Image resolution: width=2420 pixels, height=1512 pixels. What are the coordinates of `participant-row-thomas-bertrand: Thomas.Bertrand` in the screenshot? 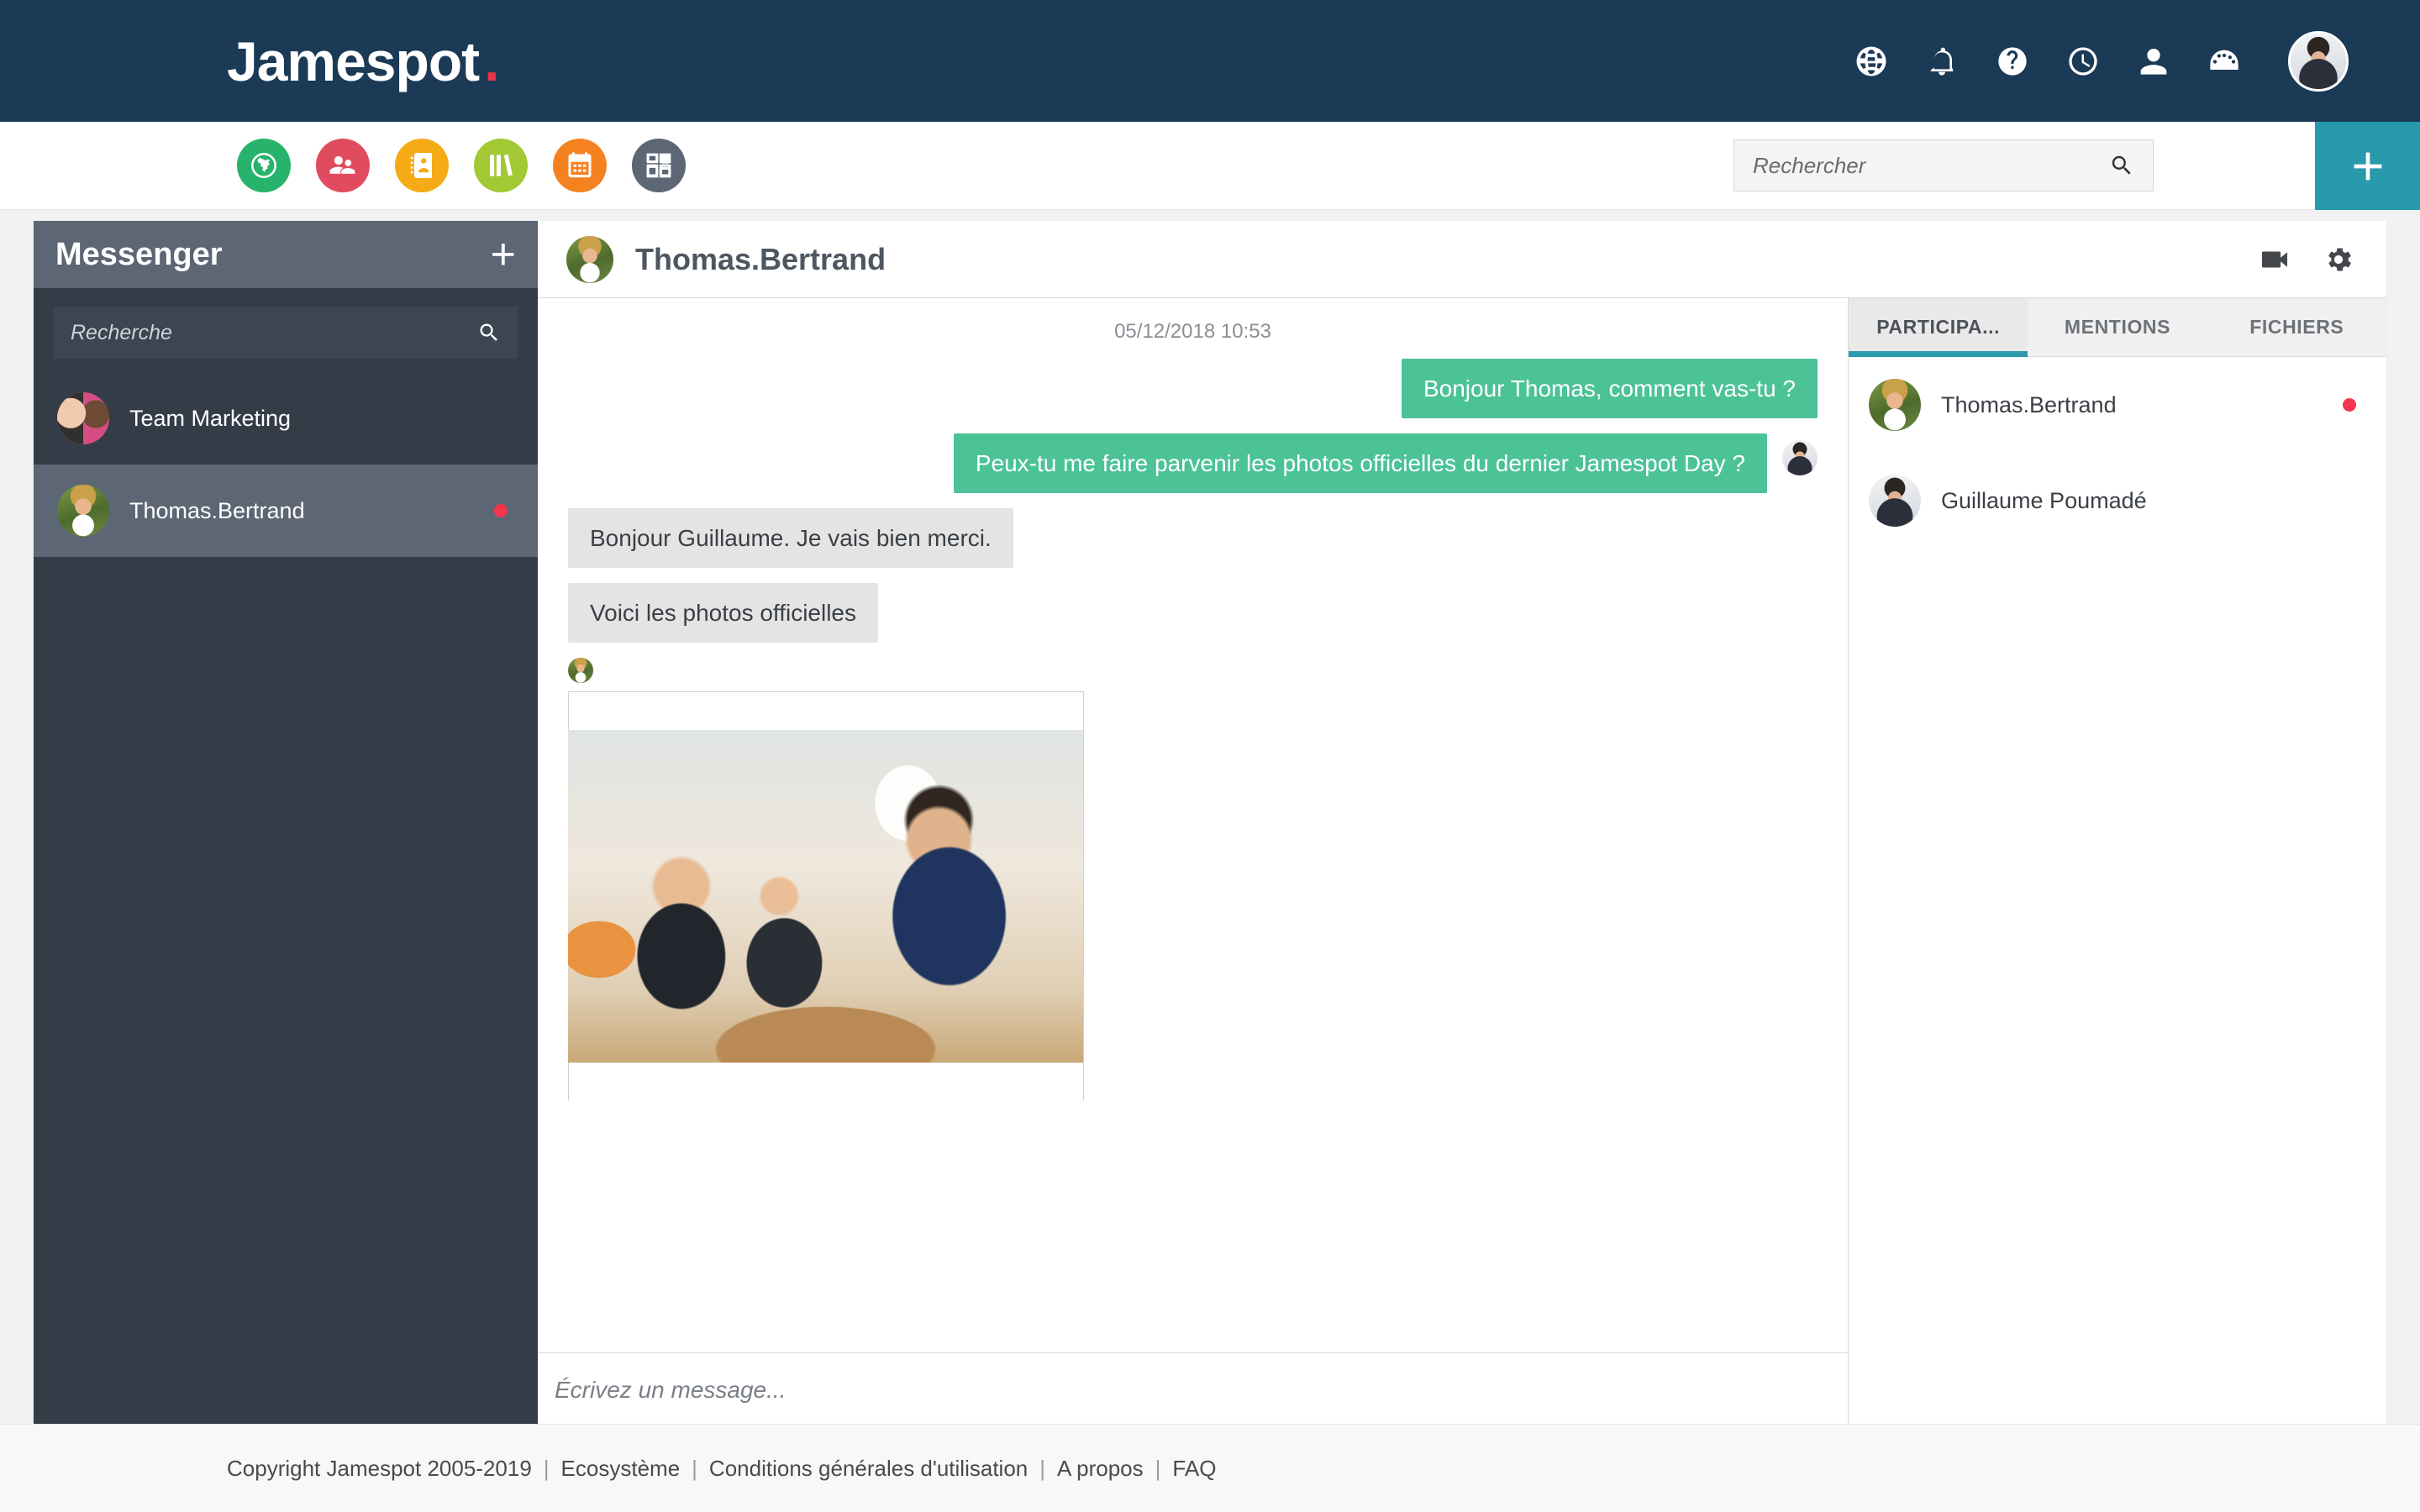 It's located at (2117, 405).